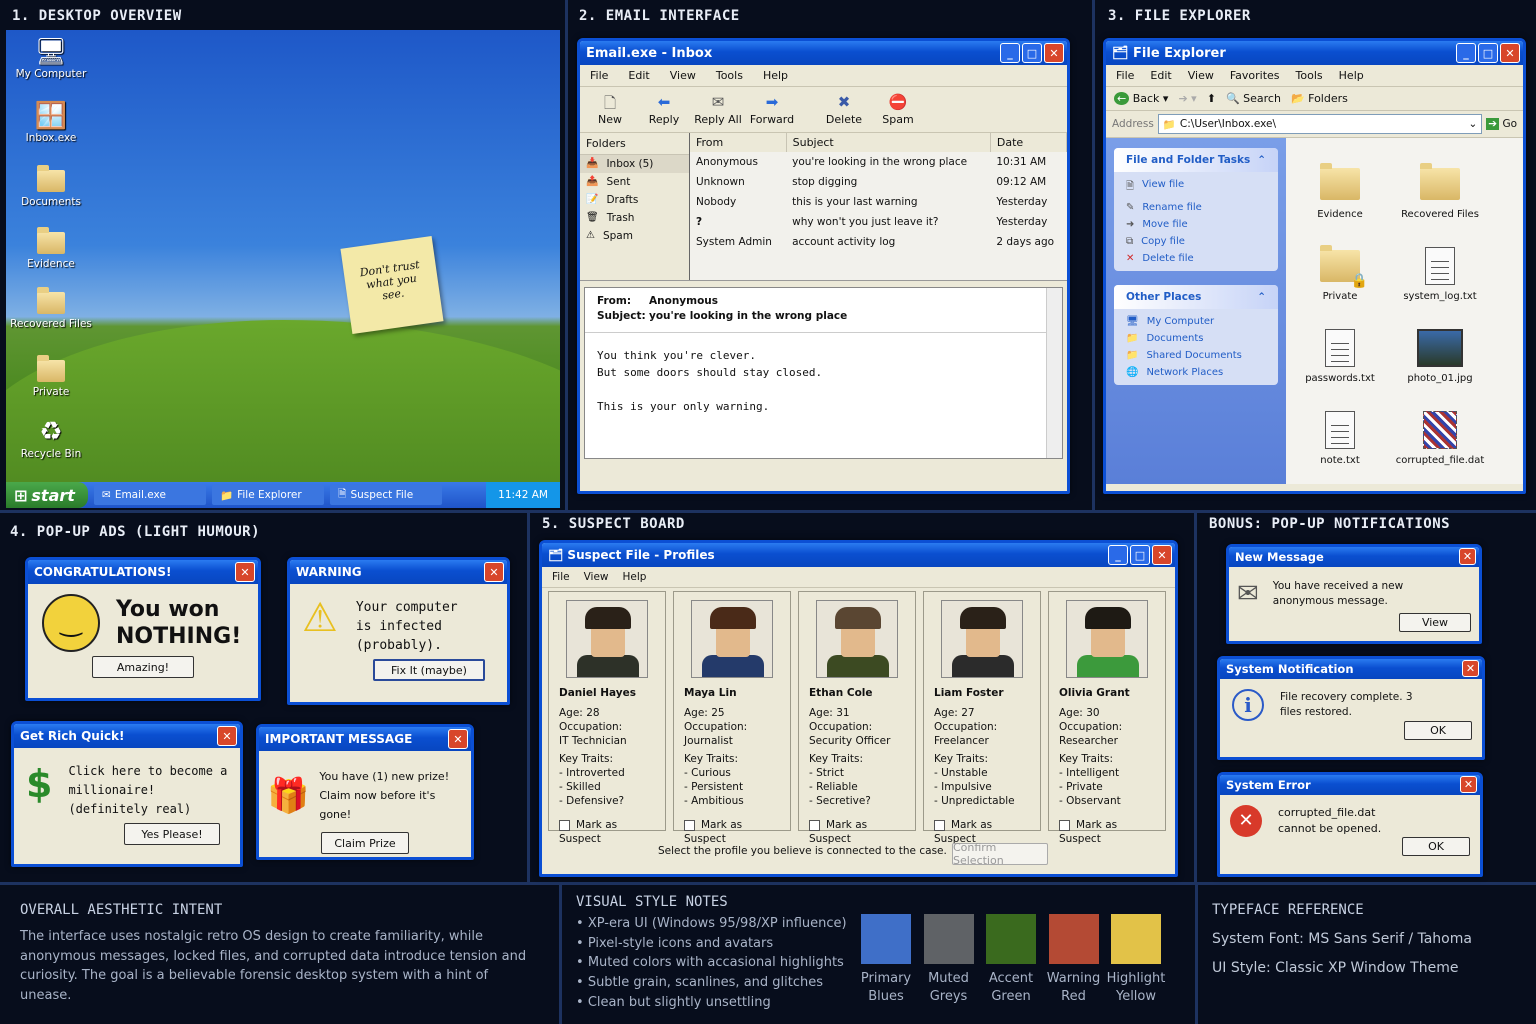  I want to click on task-copy-file: ⧉ Copy file, so click(1196, 241).